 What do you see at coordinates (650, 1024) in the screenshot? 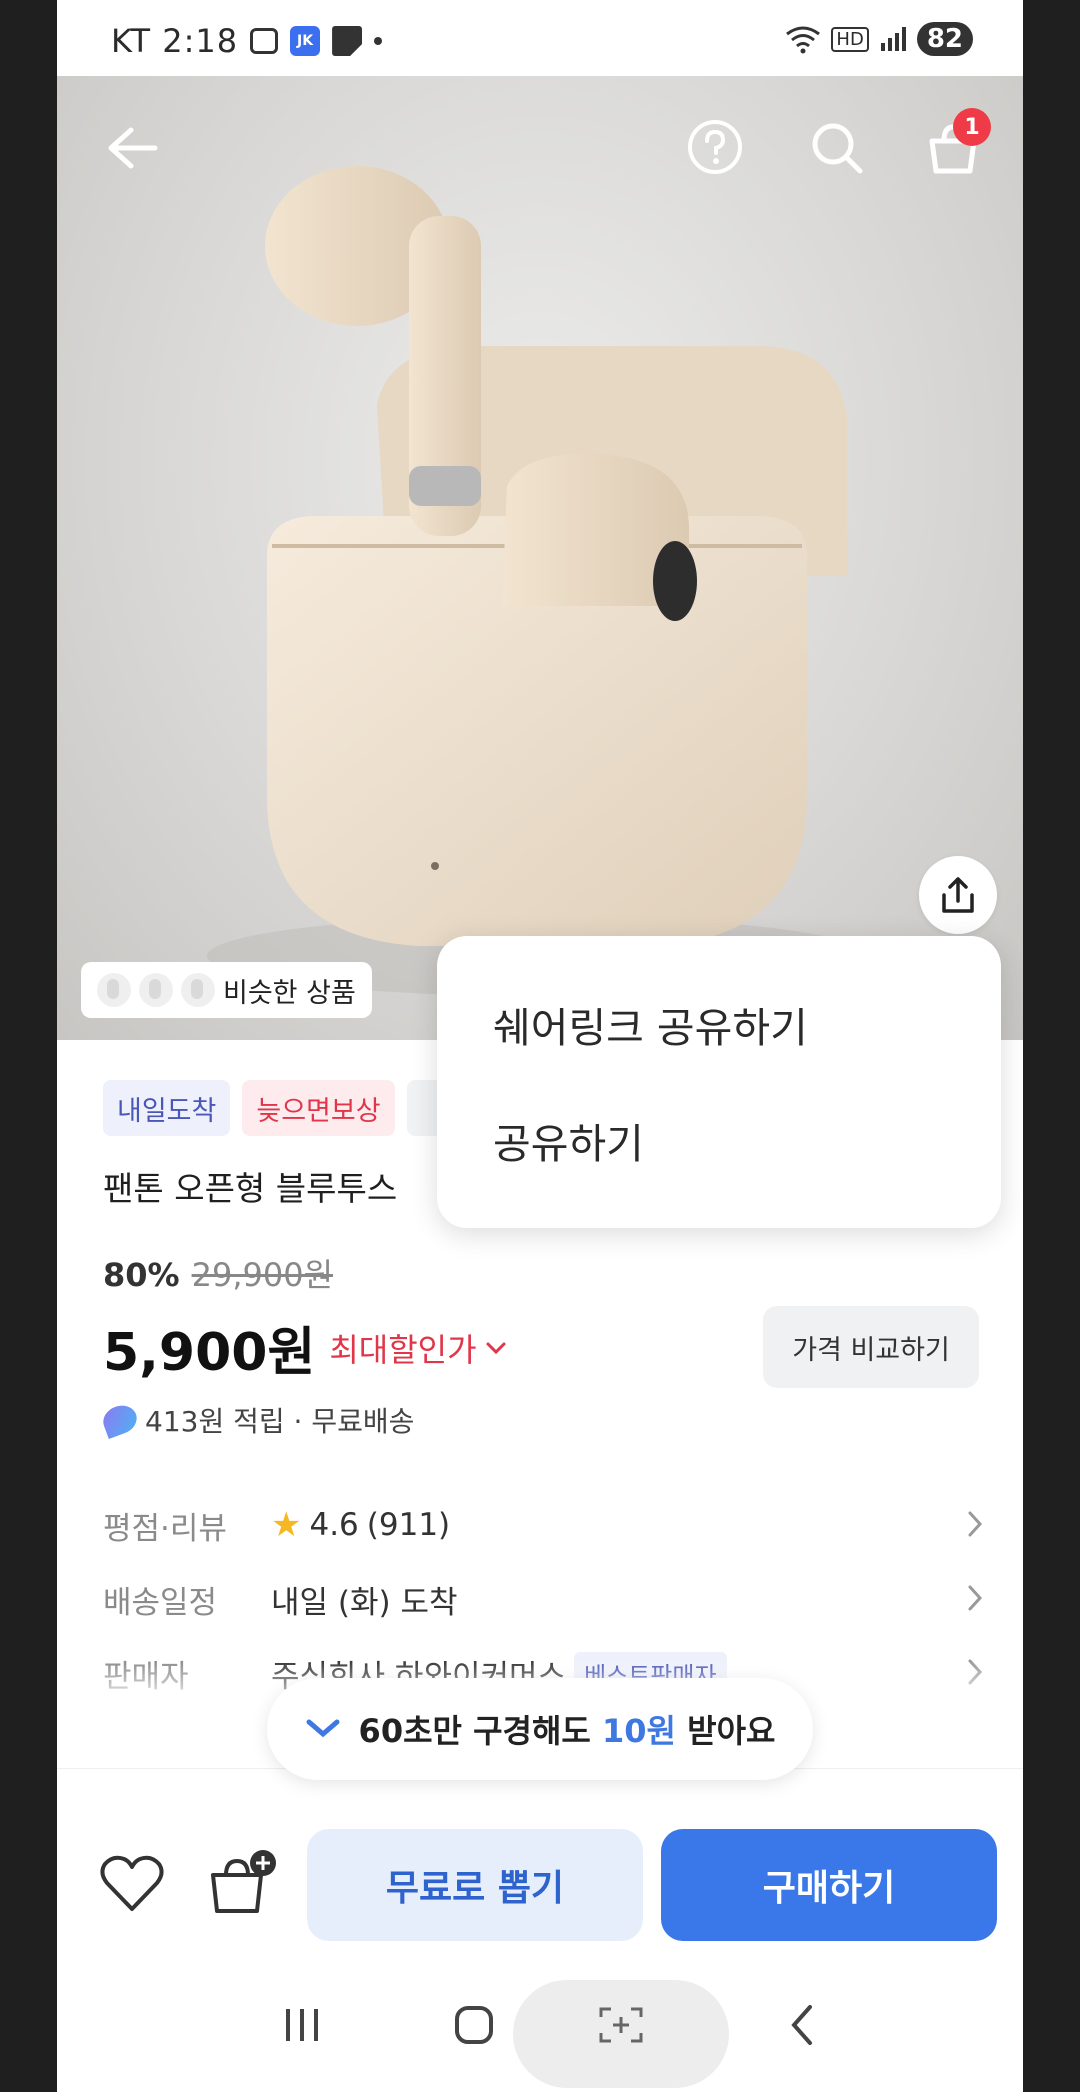
I see `share-link-option: 쉐어링크 공유하기` at bounding box center [650, 1024].